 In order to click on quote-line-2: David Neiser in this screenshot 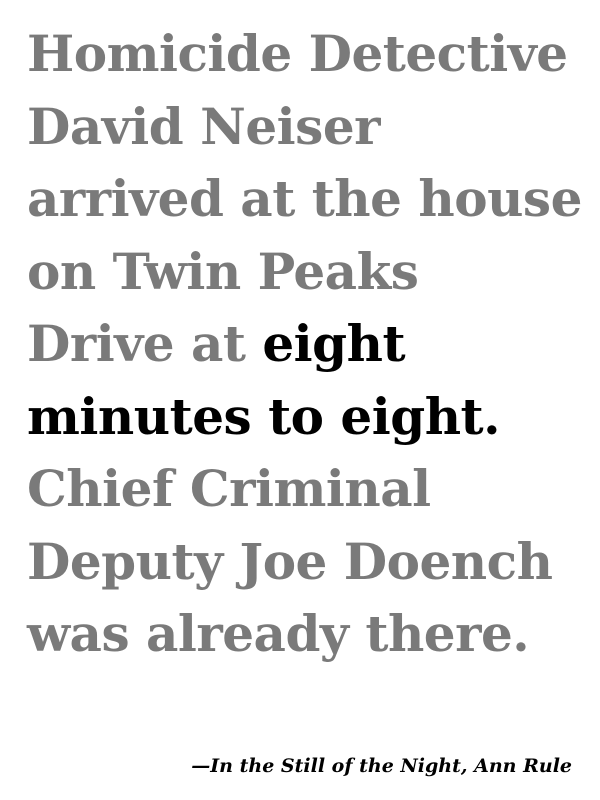, I will do `click(307, 127)`.